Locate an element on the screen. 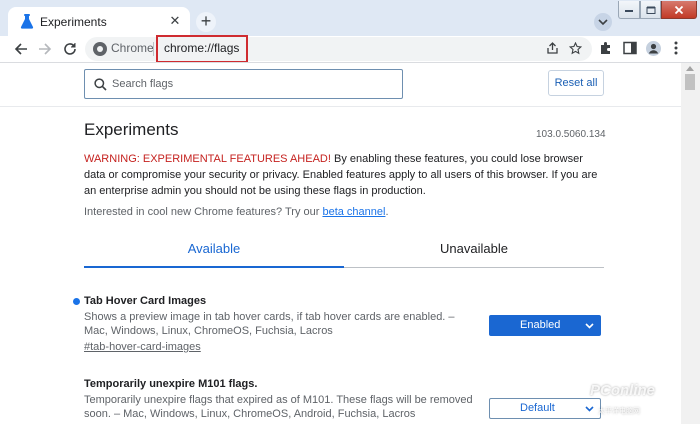 The width and height of the screenshot is (700, 424). search-flags-field is located at coordinates (243, 84).